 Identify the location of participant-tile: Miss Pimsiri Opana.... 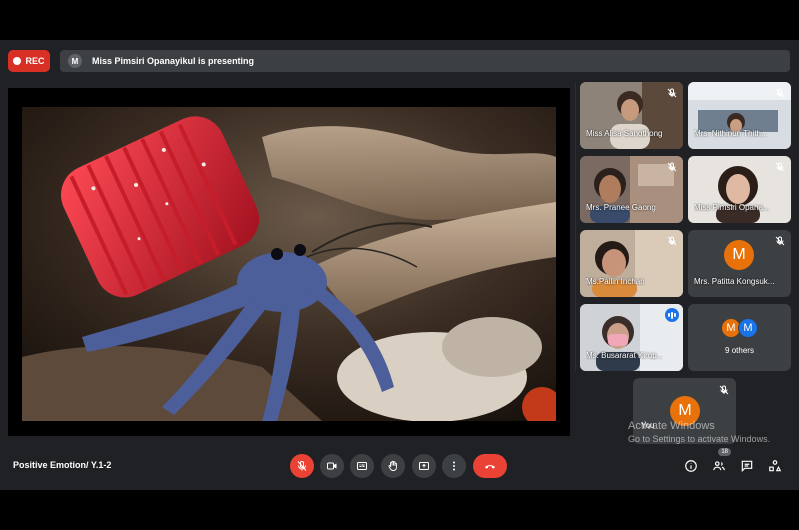
(739, 189).